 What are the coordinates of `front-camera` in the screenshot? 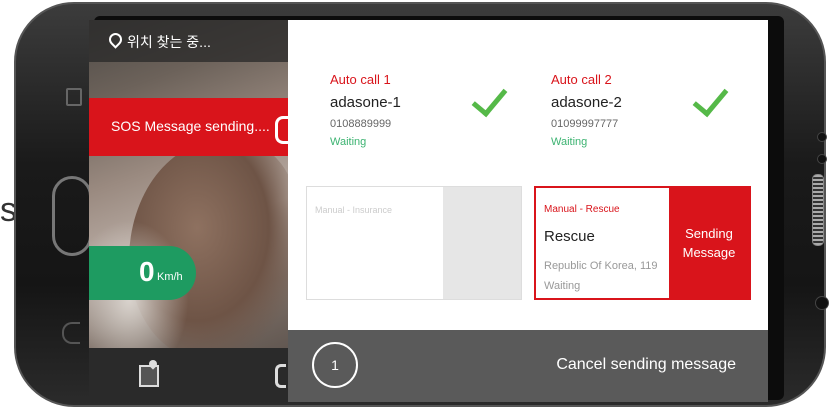 It's located at (822, 303).